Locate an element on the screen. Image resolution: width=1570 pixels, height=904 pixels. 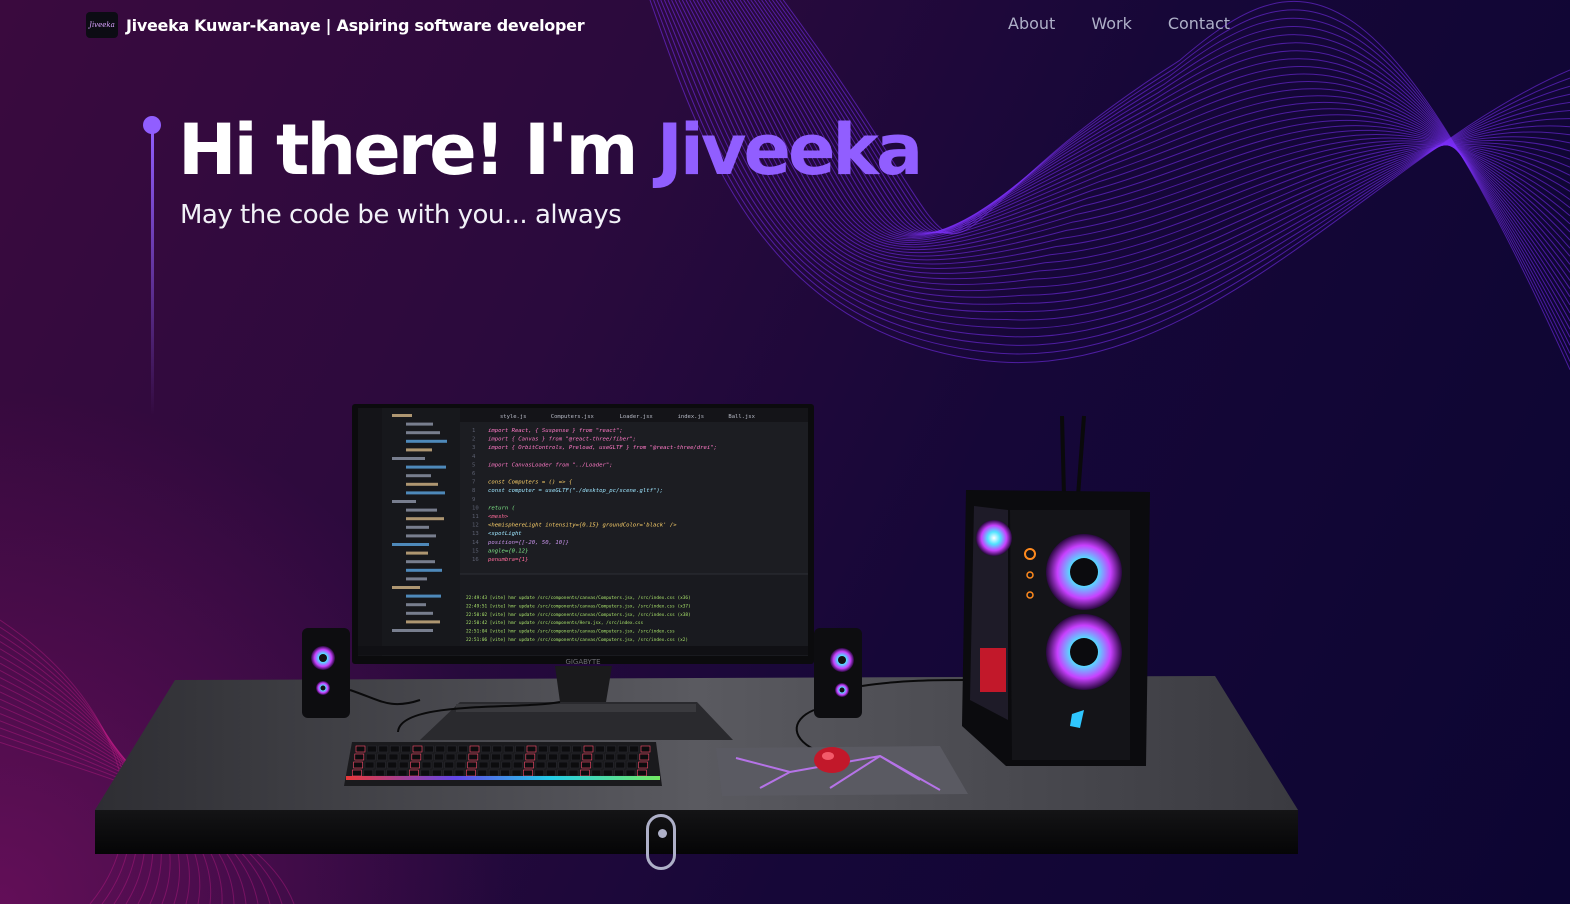
code-line-number: 11 is located at coordinates (475, 517).